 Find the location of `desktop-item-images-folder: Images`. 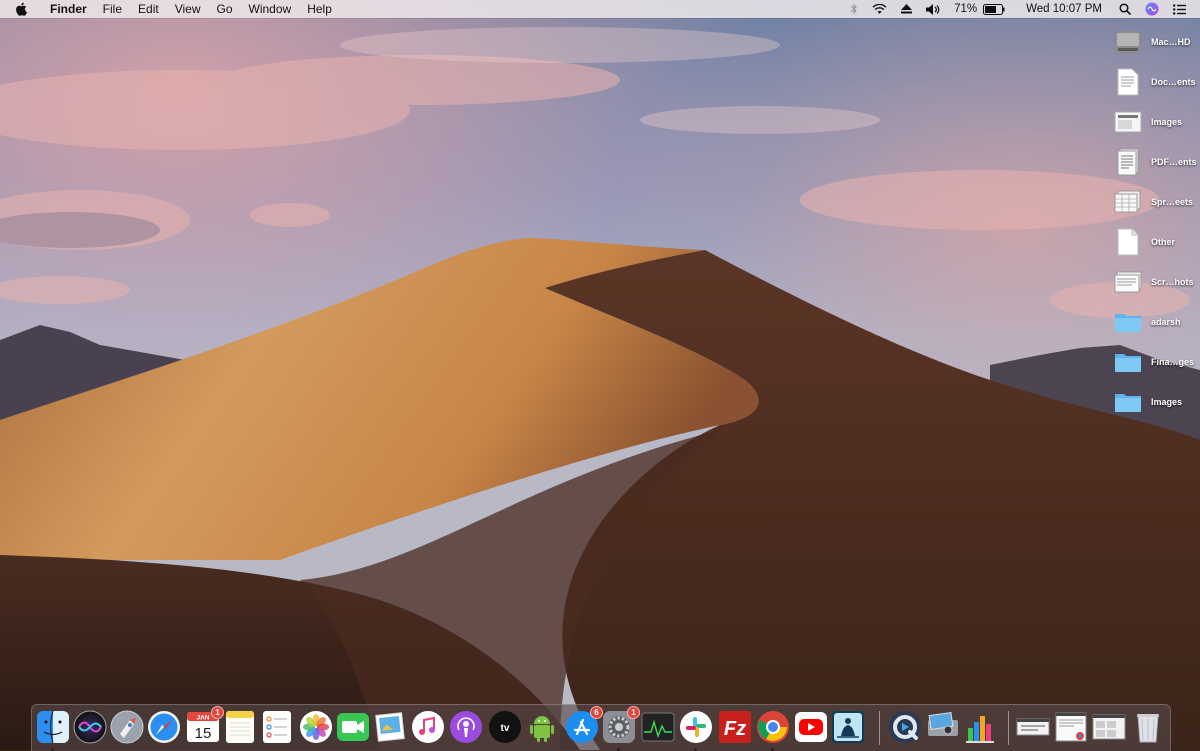

desktop-item-images-folder: Images is located at coordinates (1154, 402).